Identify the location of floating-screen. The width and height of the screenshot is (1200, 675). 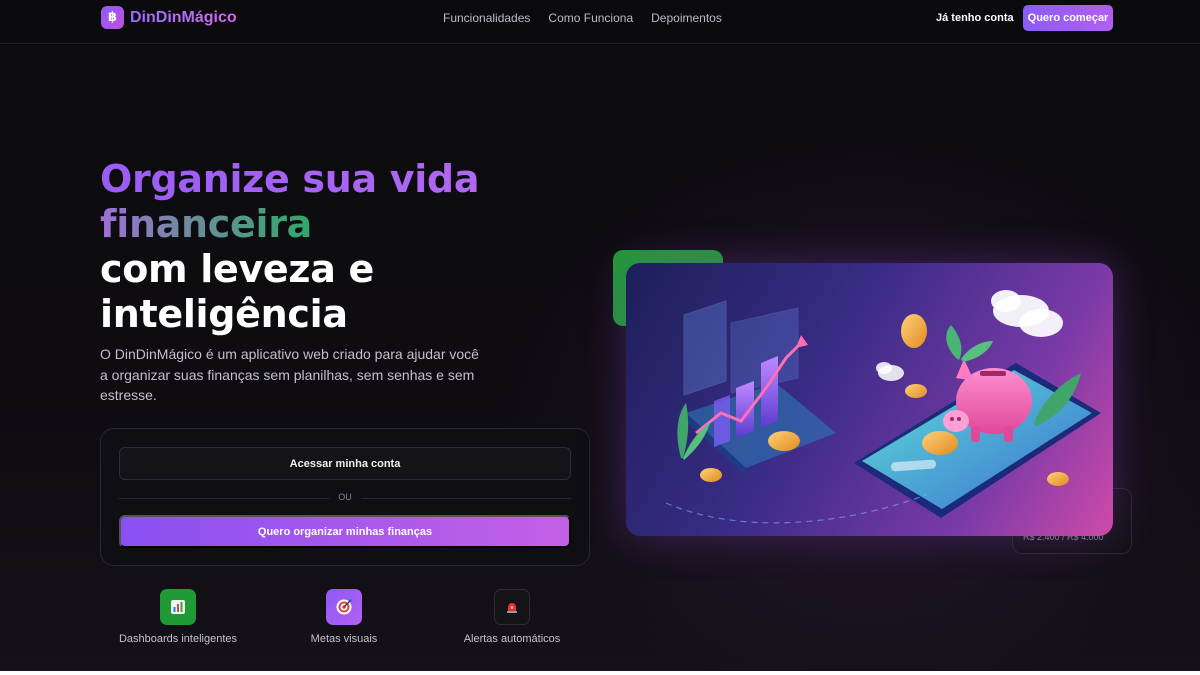
(705, 348).